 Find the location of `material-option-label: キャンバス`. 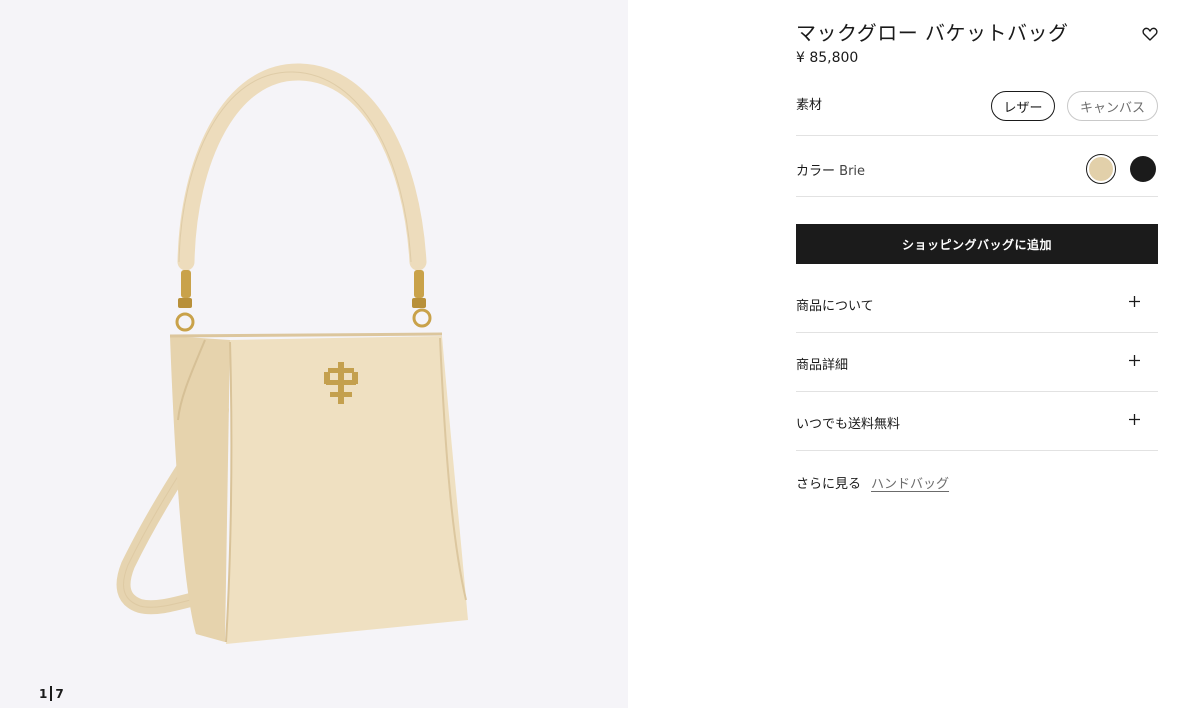

material-option-label: キャンバス is located at coordinates (1112, 108).